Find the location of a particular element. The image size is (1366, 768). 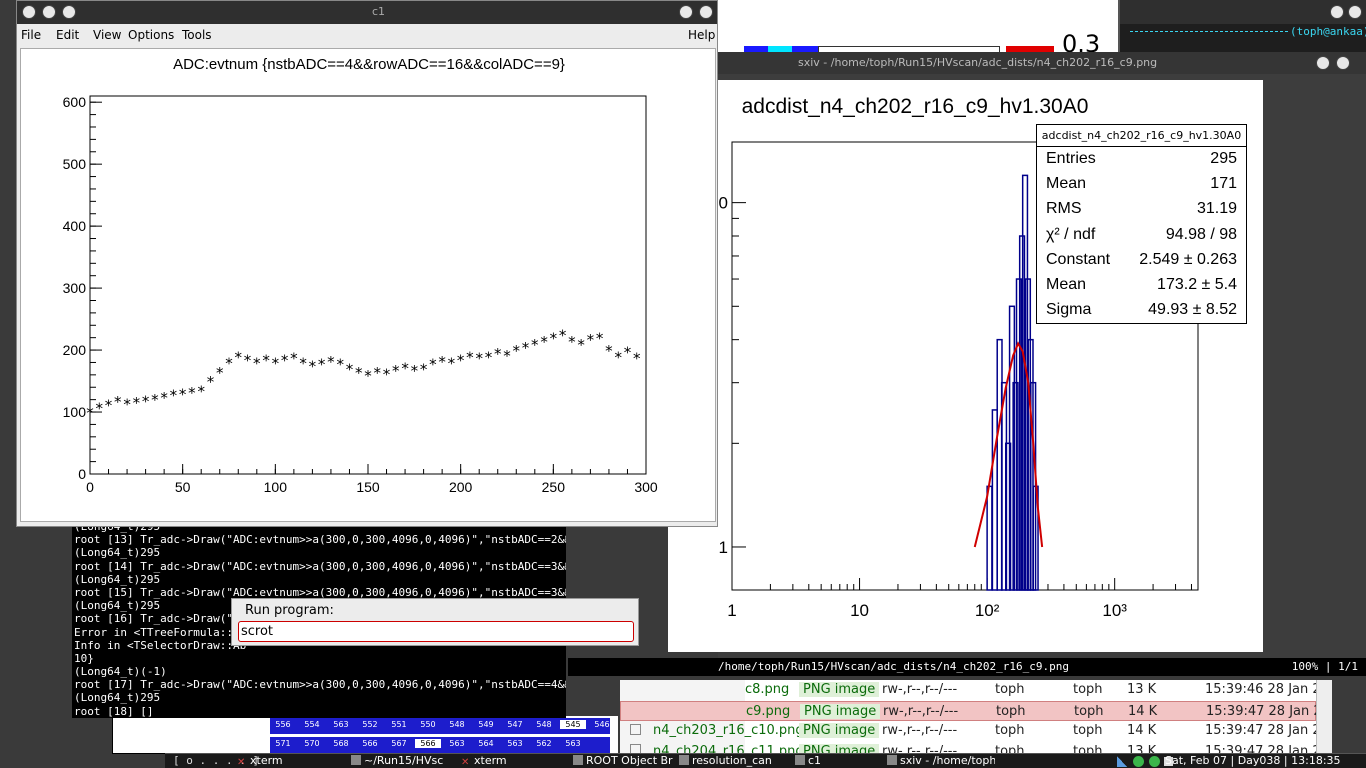

taskbar-label: xterm is located at coordinates (266, 760).